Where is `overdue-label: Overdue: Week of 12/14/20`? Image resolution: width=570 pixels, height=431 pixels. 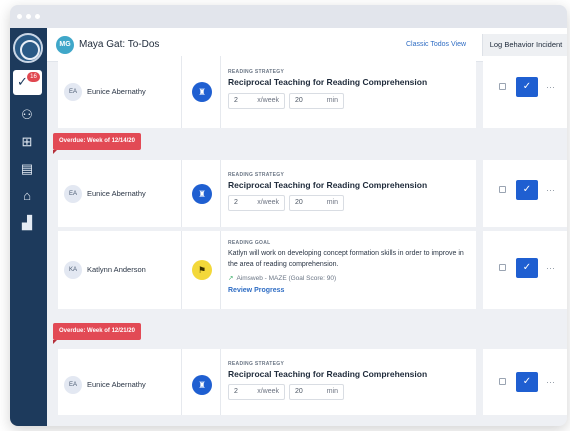 overdue-label: Overdue: Week of 12/14/20 is located at coordinates (97, 143).